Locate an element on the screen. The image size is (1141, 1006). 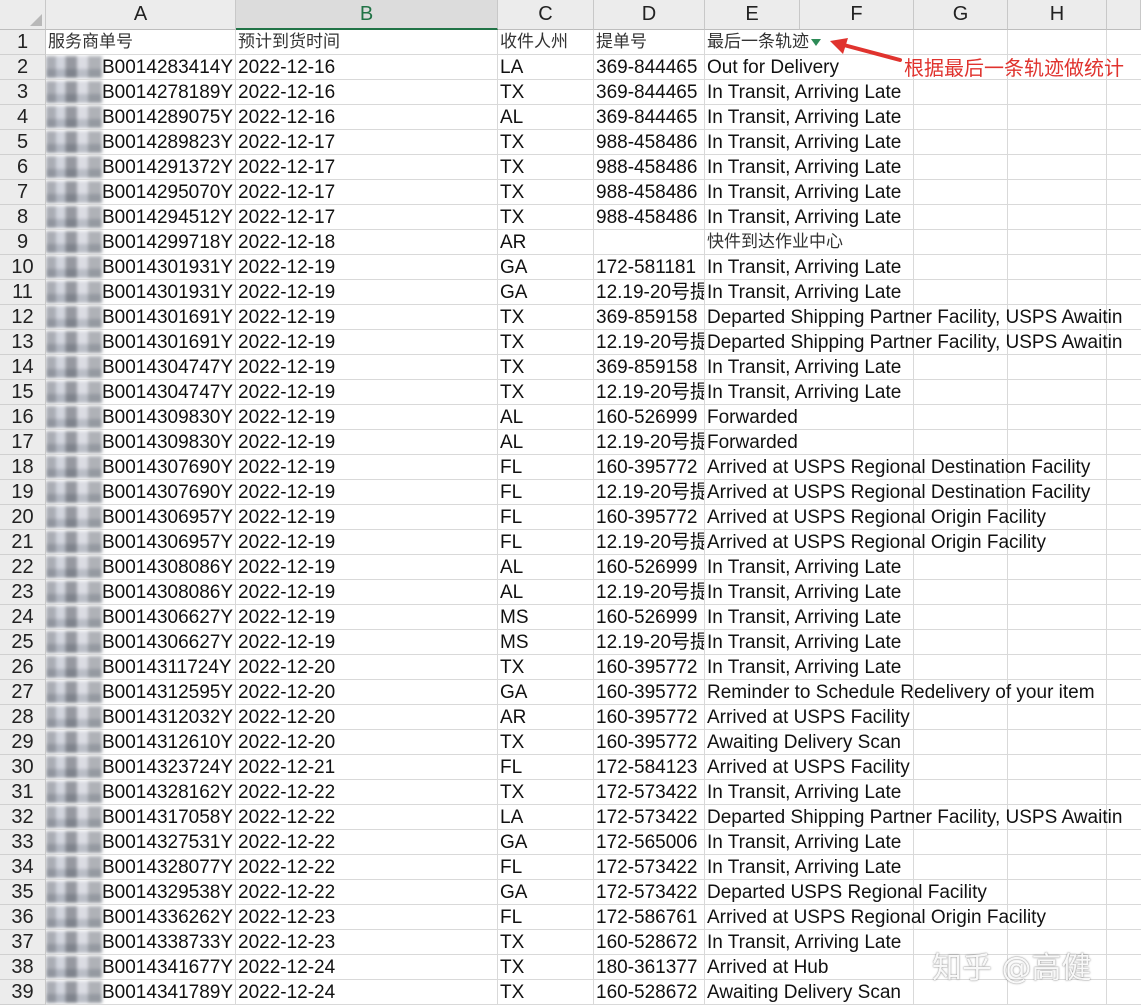
row-number: 2 is located at coordinates (23, 67).